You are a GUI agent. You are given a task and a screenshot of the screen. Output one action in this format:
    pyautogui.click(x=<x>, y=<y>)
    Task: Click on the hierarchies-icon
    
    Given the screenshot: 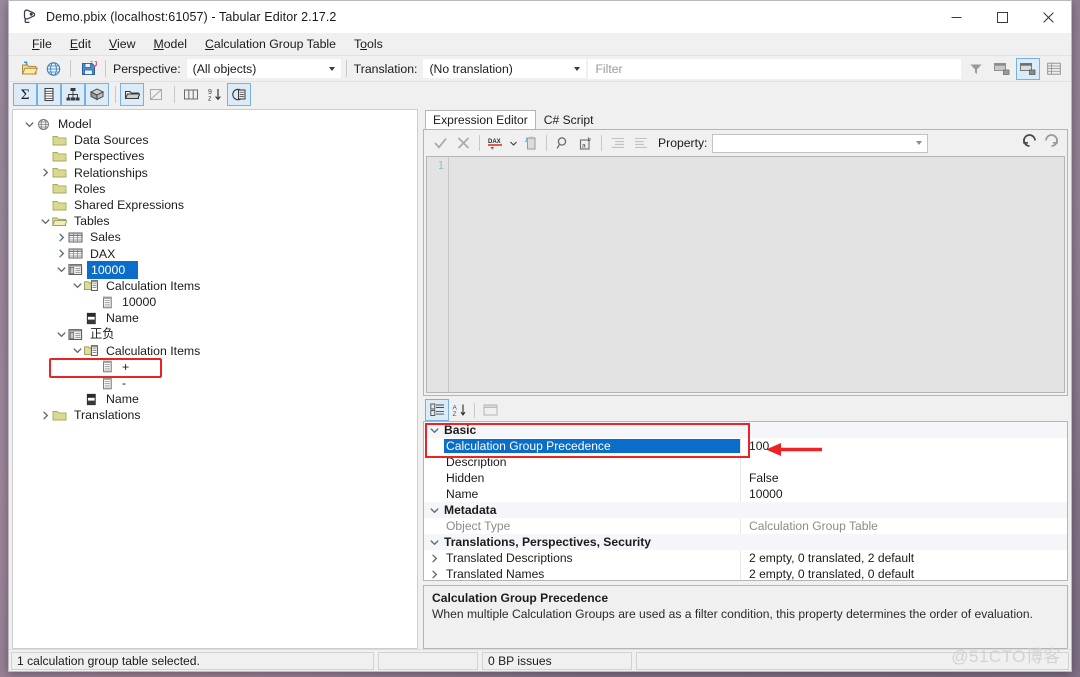 What is the action you would take?
    pyautogui.click(x=73, y=94)
    